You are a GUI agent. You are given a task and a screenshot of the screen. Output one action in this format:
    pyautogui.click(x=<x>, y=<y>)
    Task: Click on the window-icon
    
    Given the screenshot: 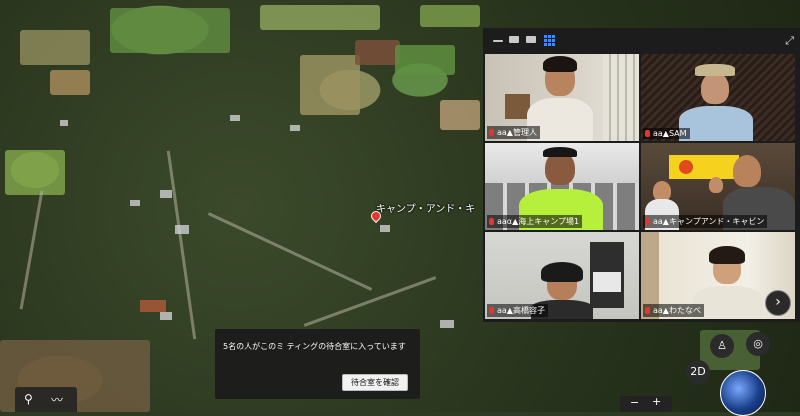 What is the action you would take?
    pyautogui.click(x=514, y=39)
    